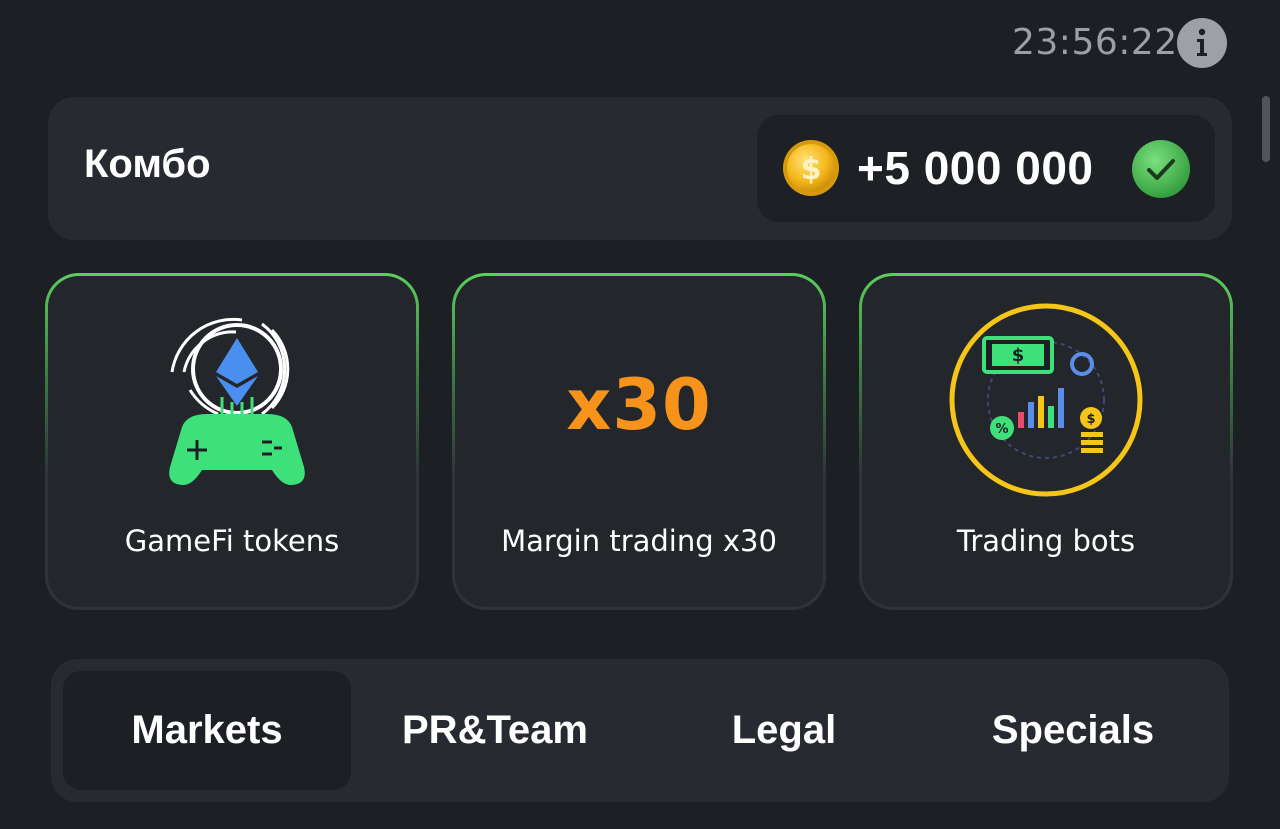 Image resolution: width=1280 pixels, height=829 pixels. I want to click on card-label: Margin trading x30, so click(639, 541).